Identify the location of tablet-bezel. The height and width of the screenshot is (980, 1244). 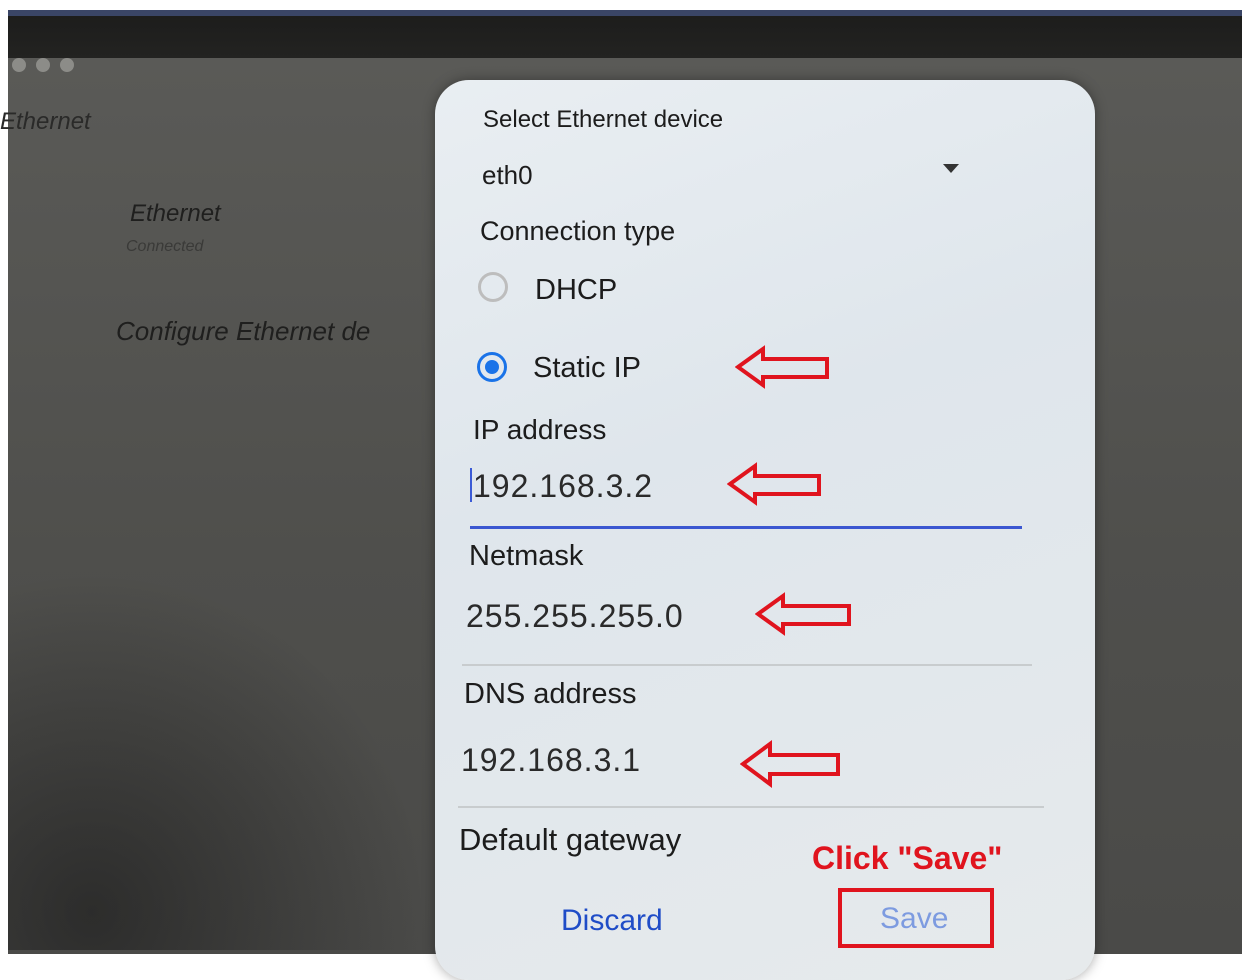
(625, 34).